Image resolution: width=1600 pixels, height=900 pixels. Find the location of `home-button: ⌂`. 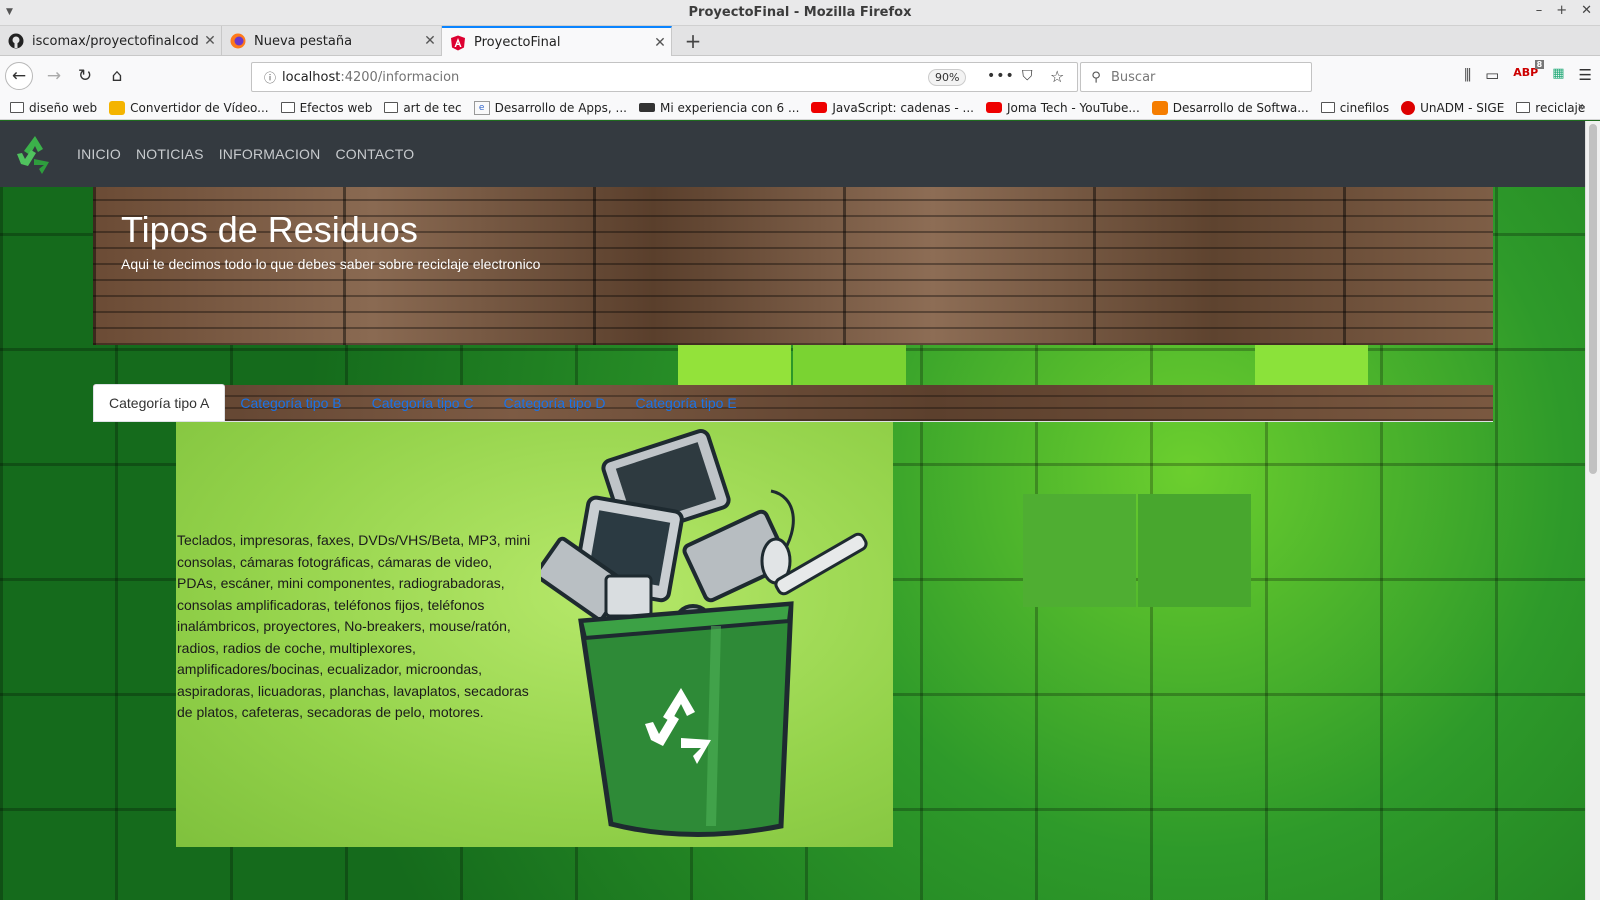

home-button: ⌂ is located at coordinates (117, 76).